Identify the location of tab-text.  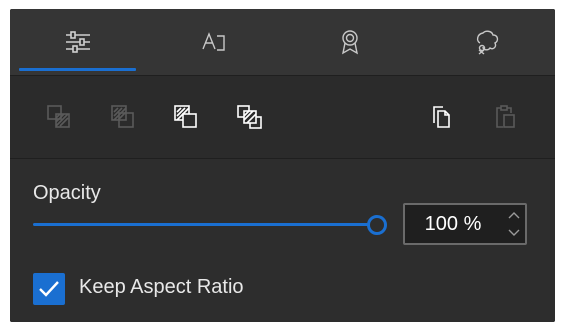
(214, 42).